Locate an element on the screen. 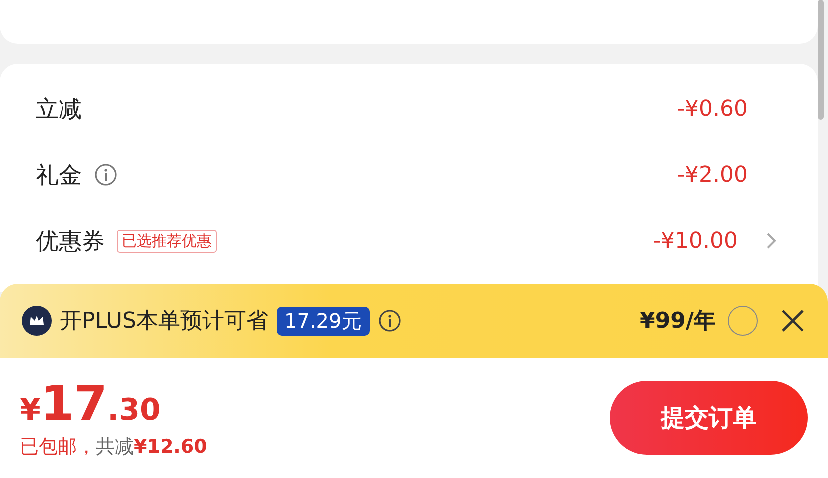  radio-button is located at coordinates (743, 321).